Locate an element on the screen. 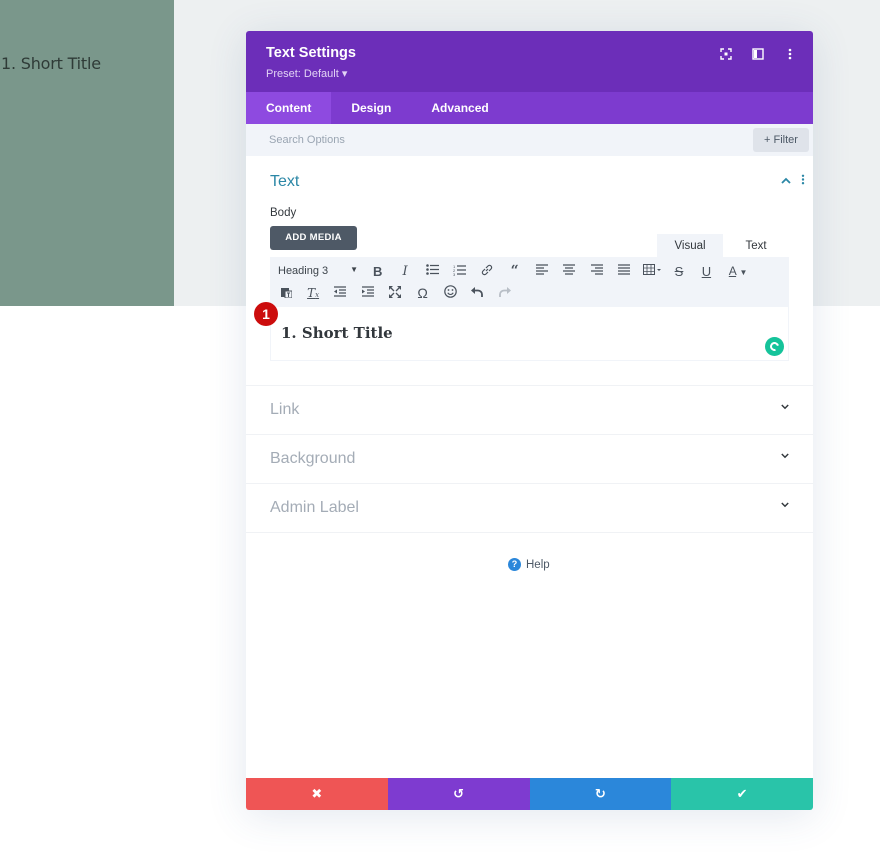 This screenshot has height=852, width=880. section-more-icon is located at coordinates (803, 181).